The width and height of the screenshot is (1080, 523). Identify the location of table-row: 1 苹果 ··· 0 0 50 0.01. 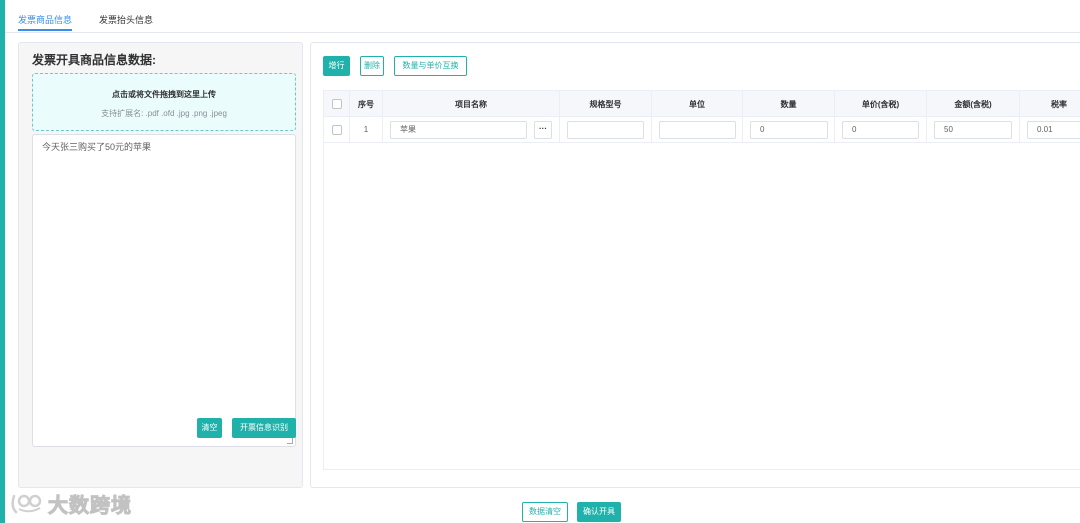
(702, 130).